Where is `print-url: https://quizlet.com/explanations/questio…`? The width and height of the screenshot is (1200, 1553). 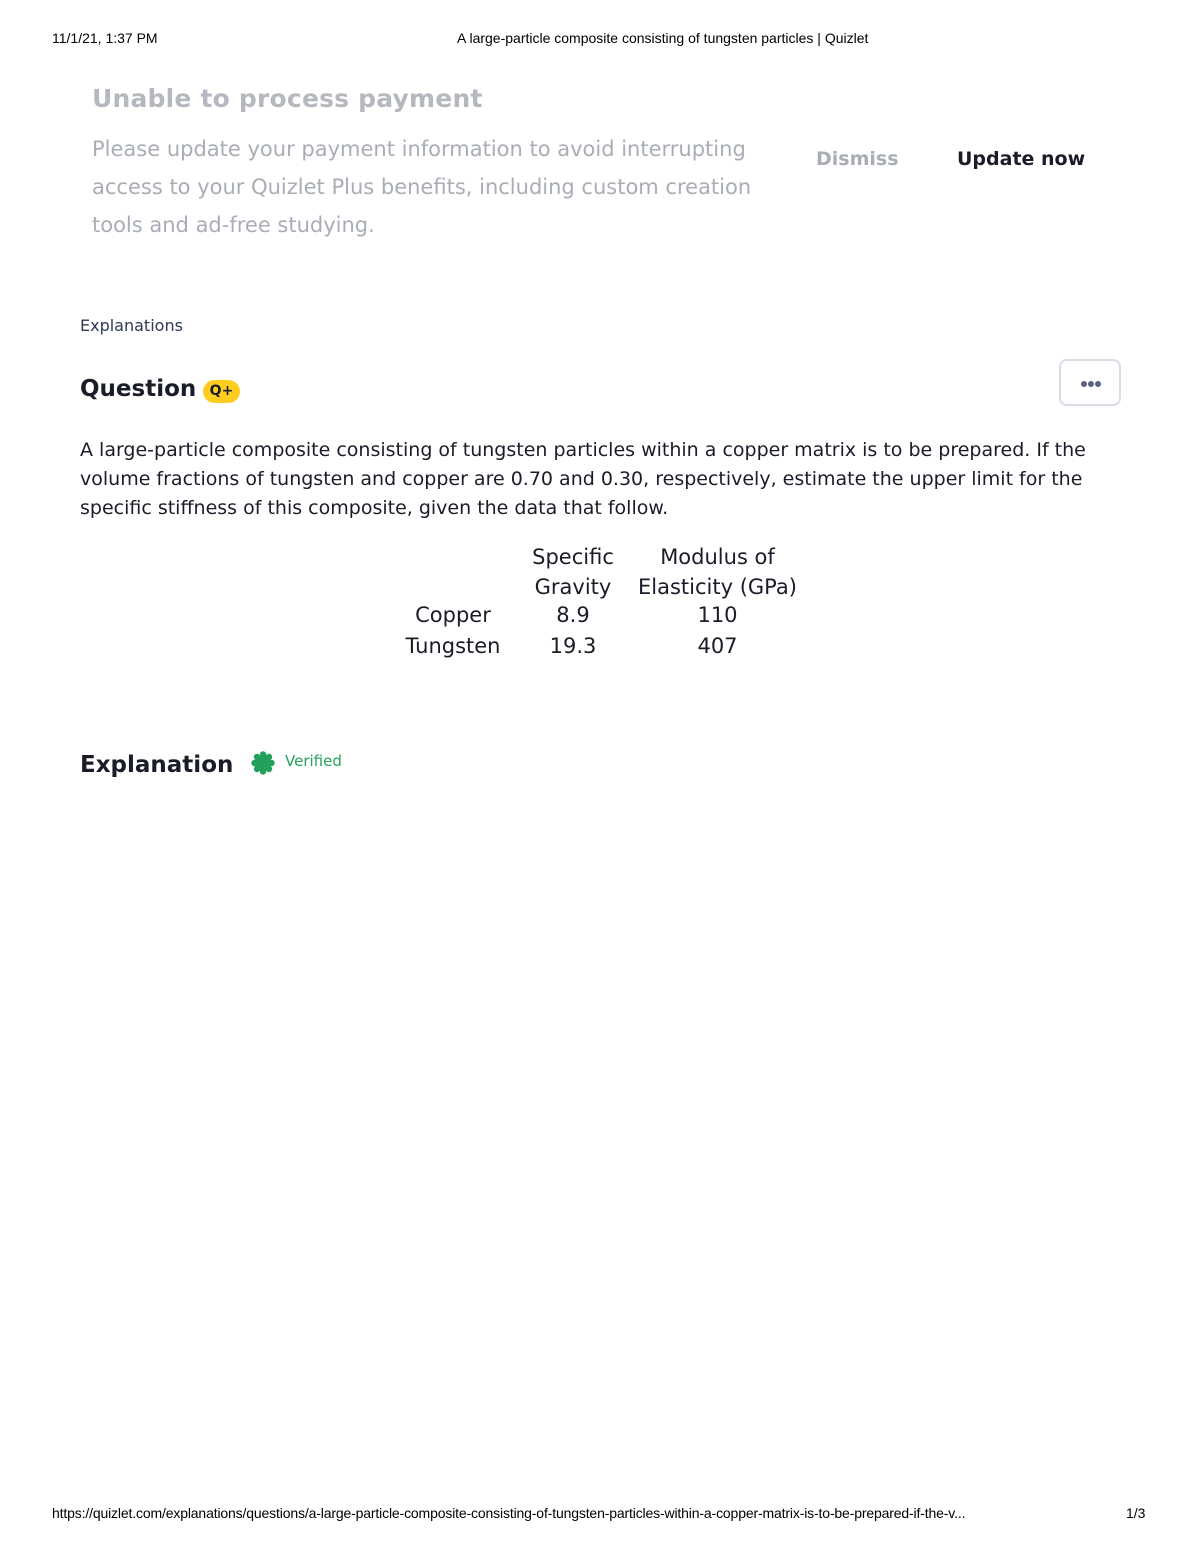
print-url: https://quizlet.com/explanations/questio… is located at coordinates (509, 1513).